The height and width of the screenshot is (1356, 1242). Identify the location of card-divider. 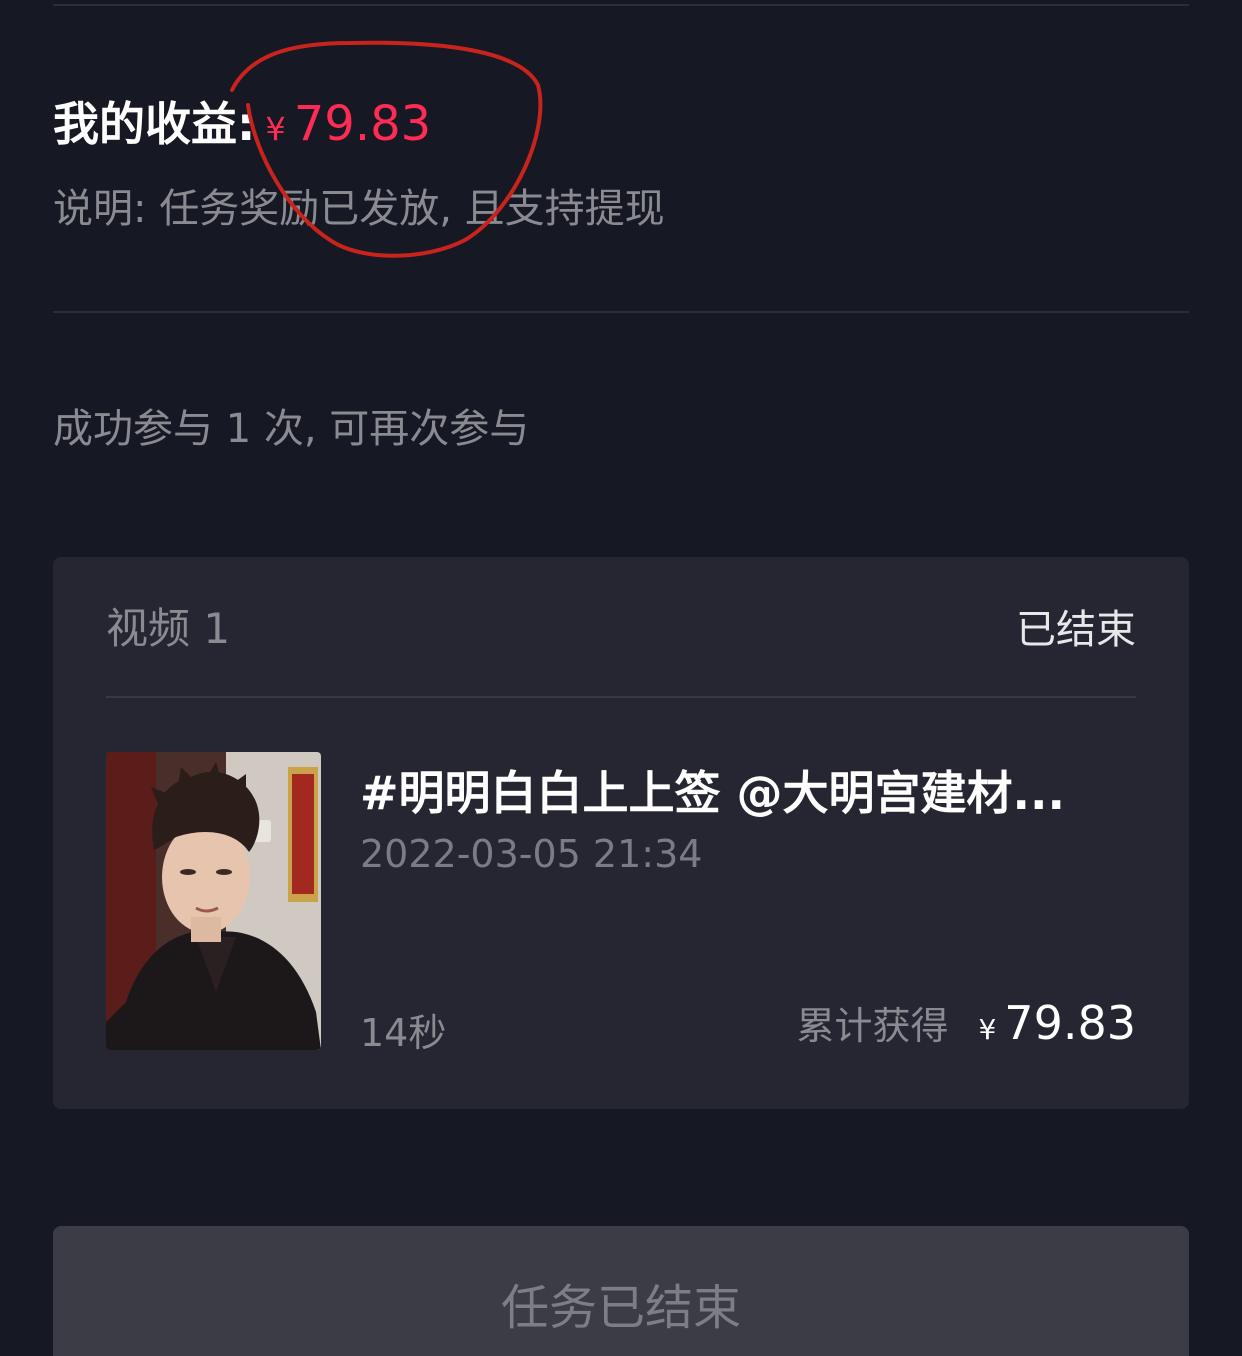
(621, 697).